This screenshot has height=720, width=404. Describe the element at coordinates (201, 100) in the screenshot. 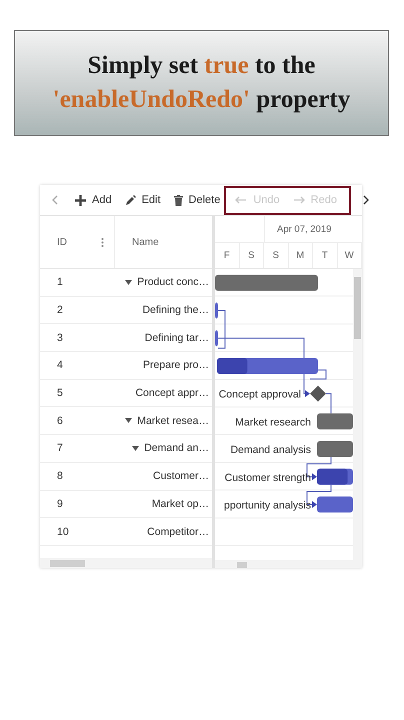

I see `banner-text: 'enableUndoRedo' property` at that location.